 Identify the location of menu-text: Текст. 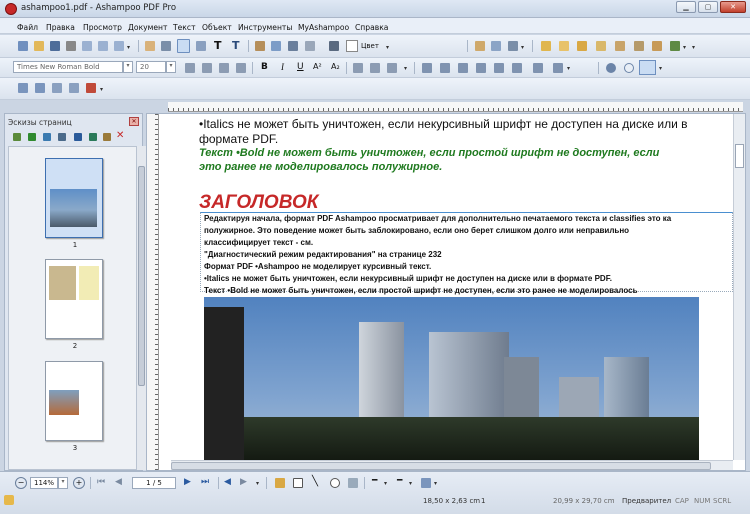
(184, 27).